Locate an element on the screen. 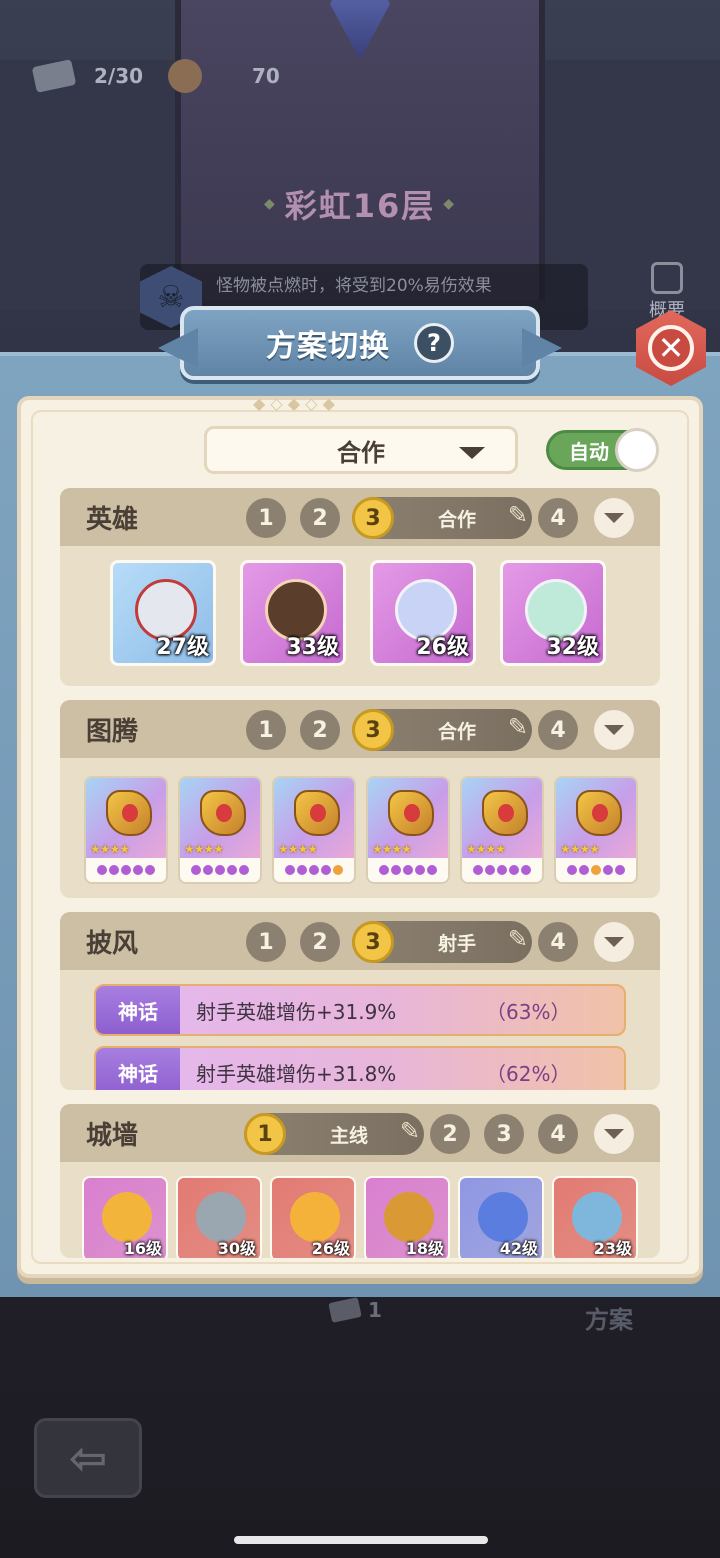  slot-button-3: 3 is located at coordinates (504, 1134).